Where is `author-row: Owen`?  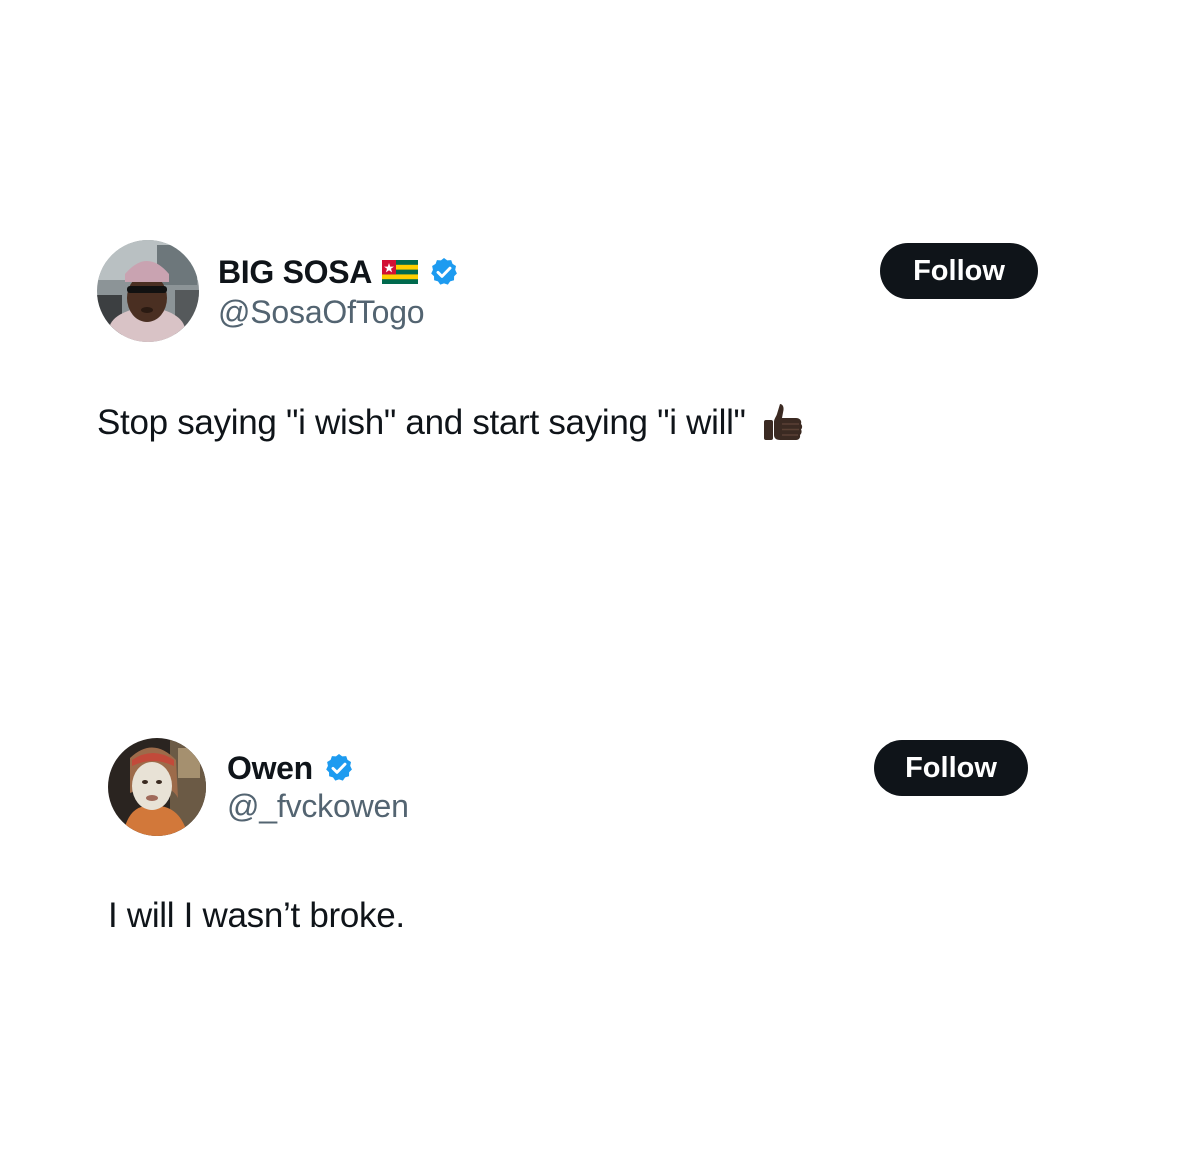 author-row: Owen is located at coordinates (291, 768).